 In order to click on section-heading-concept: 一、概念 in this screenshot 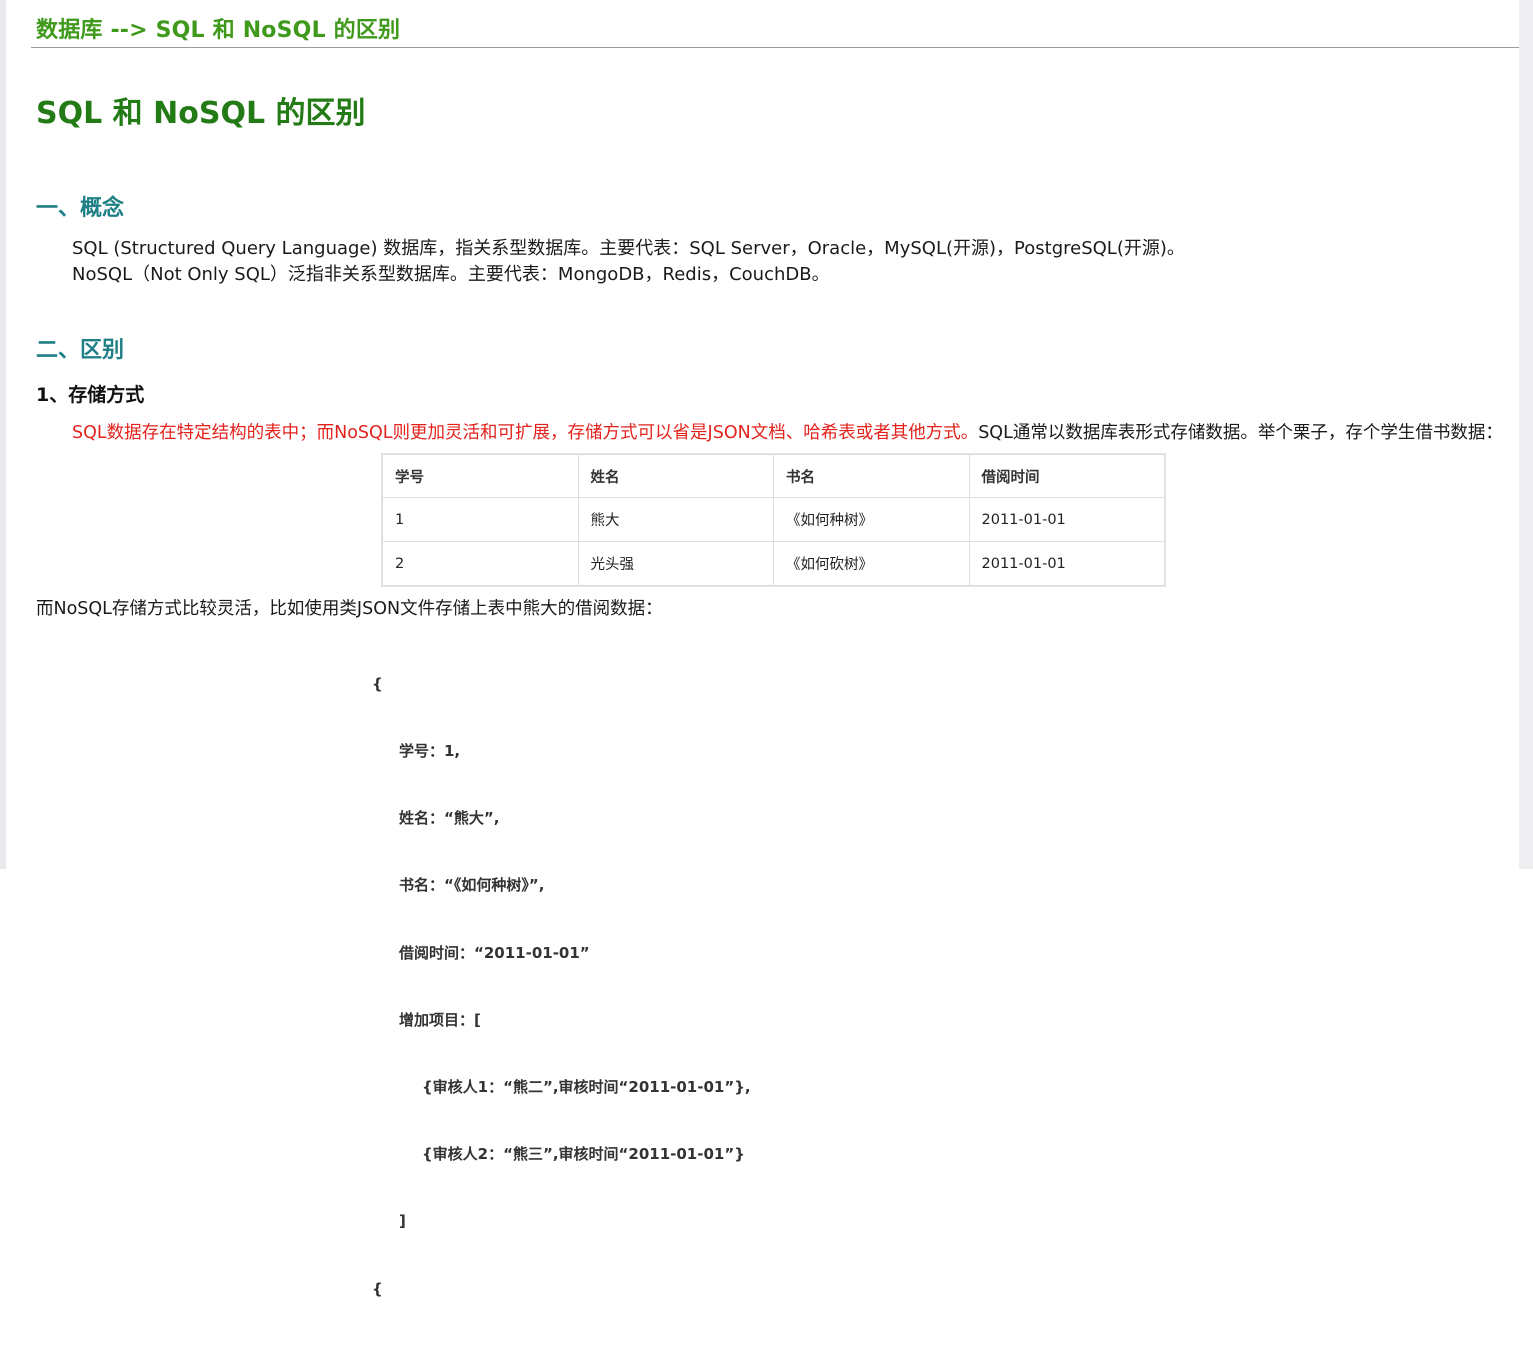, I will do `click(80, 208)`.